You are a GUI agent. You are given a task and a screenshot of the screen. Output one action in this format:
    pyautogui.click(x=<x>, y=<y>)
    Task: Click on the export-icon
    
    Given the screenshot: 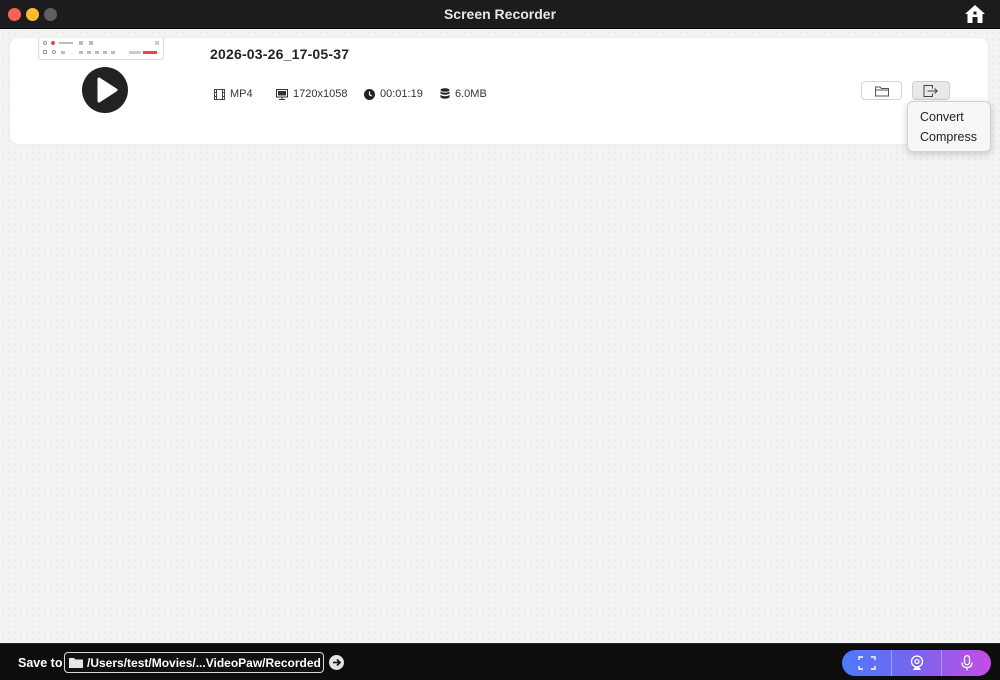 What is the action you would take?
    pyautogui.click(x=931, y=90)
    